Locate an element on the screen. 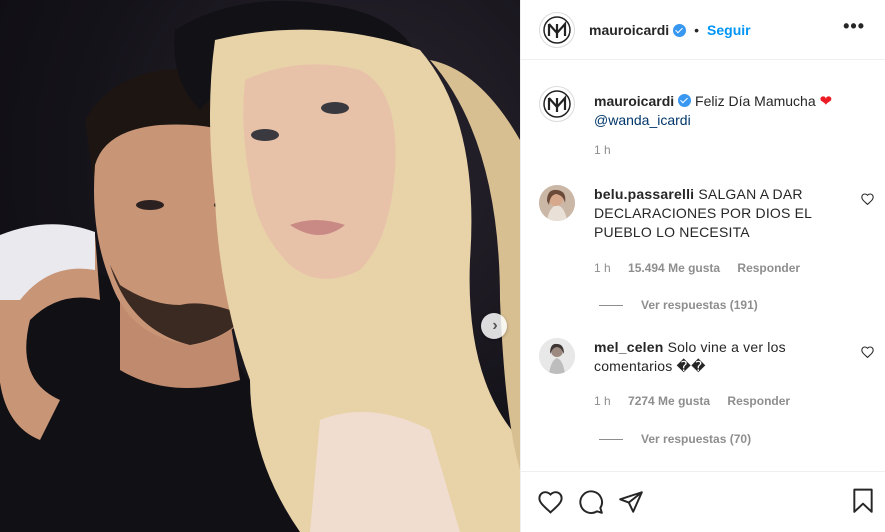 This screenshot has width=885, height=532. bookmark-icon is located at coordinates (863, 500).